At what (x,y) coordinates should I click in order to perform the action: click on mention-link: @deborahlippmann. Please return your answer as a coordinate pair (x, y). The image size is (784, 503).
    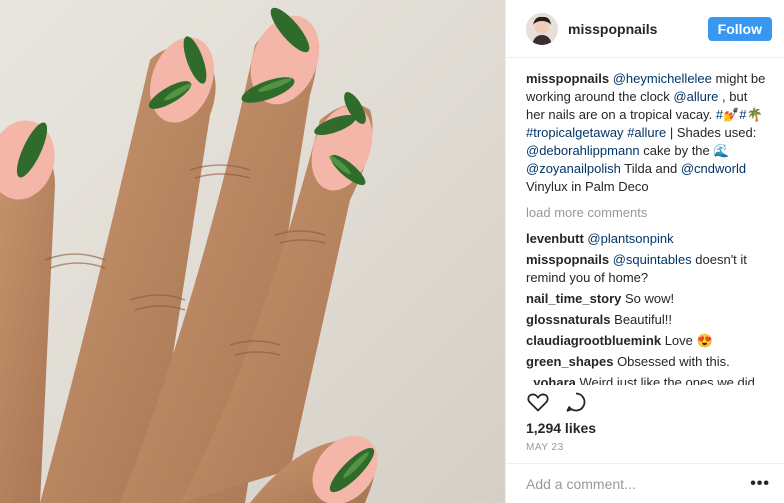
    Looking at the image, I should click on (583, 150).